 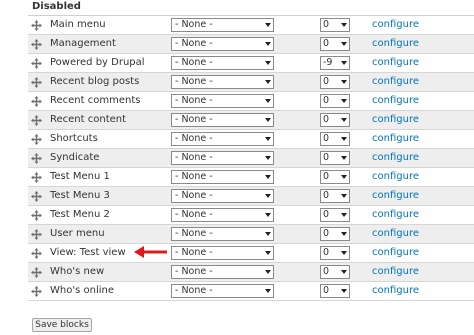 I want to click on red-arrow-left-icon, so click(x=150, y=252).